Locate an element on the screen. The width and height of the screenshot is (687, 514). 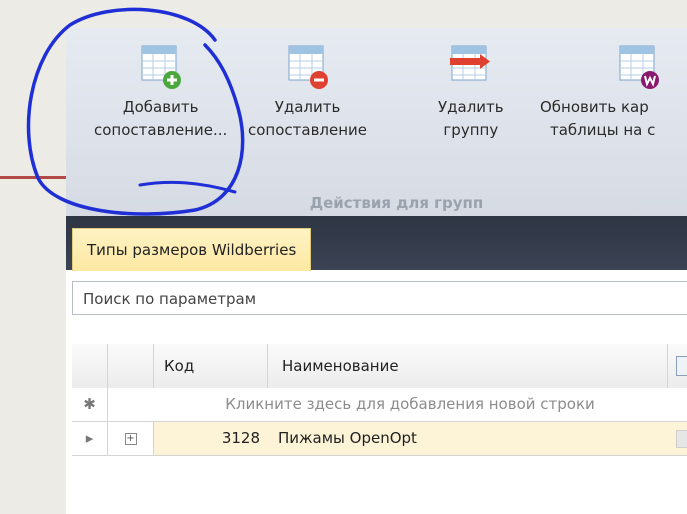
hand-drawn-circle-annotation is located at coordinates (135, 111).